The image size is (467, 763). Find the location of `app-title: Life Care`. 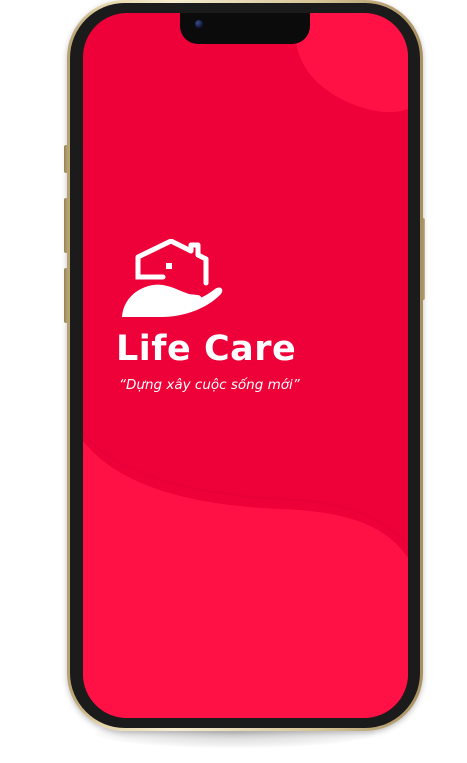

app-title: Life Care is located at coordinates (206, 349).